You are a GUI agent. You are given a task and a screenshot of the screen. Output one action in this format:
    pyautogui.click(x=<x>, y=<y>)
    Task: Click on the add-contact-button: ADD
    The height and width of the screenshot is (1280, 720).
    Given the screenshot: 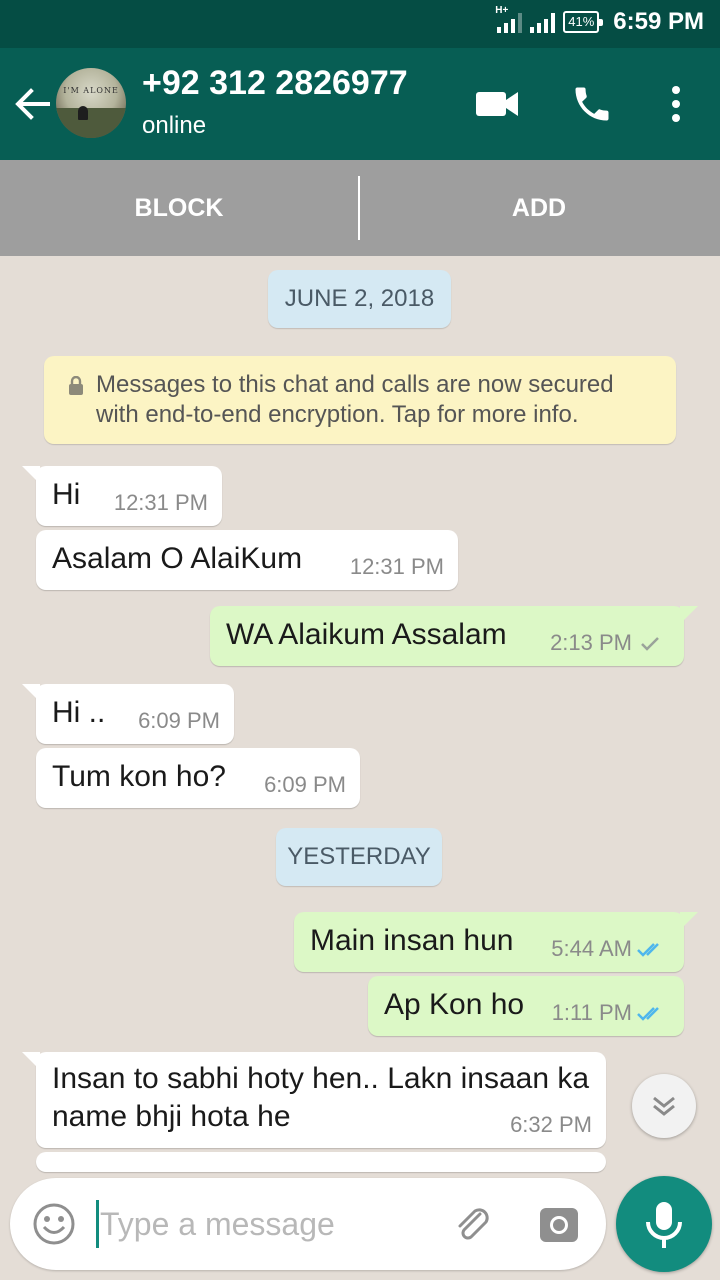 What is the action you would take?
    pyautogui.click(x=539, y=208)
    